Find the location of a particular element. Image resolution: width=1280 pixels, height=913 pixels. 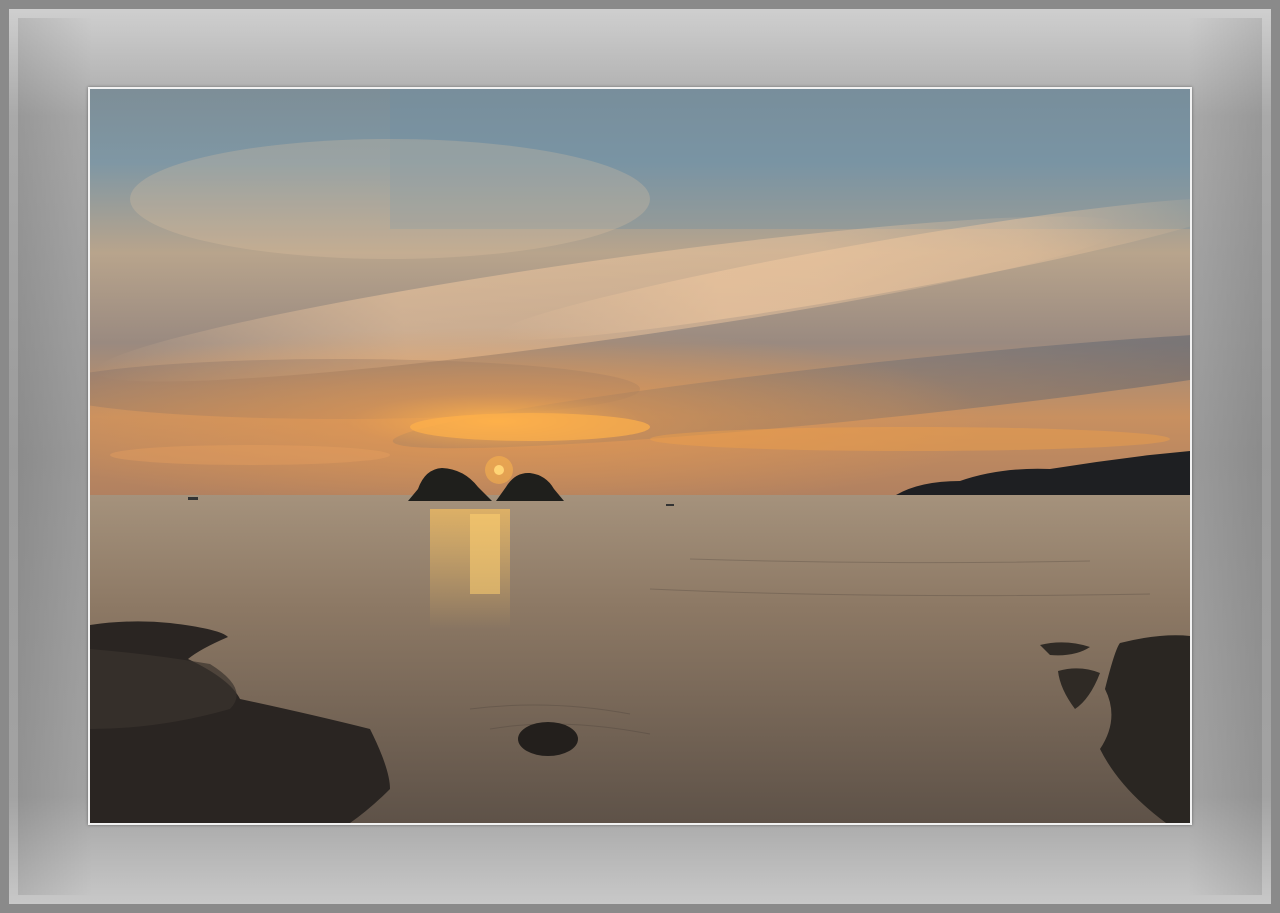

cloud-streak is located at coordinates (390, 199).